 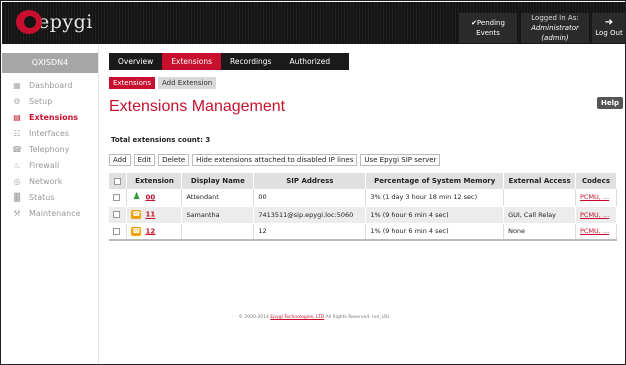 What do you see at coordinates (150, 231) in the screenshot?
I see `extension-link: 12` at bounding box center [150, 231].